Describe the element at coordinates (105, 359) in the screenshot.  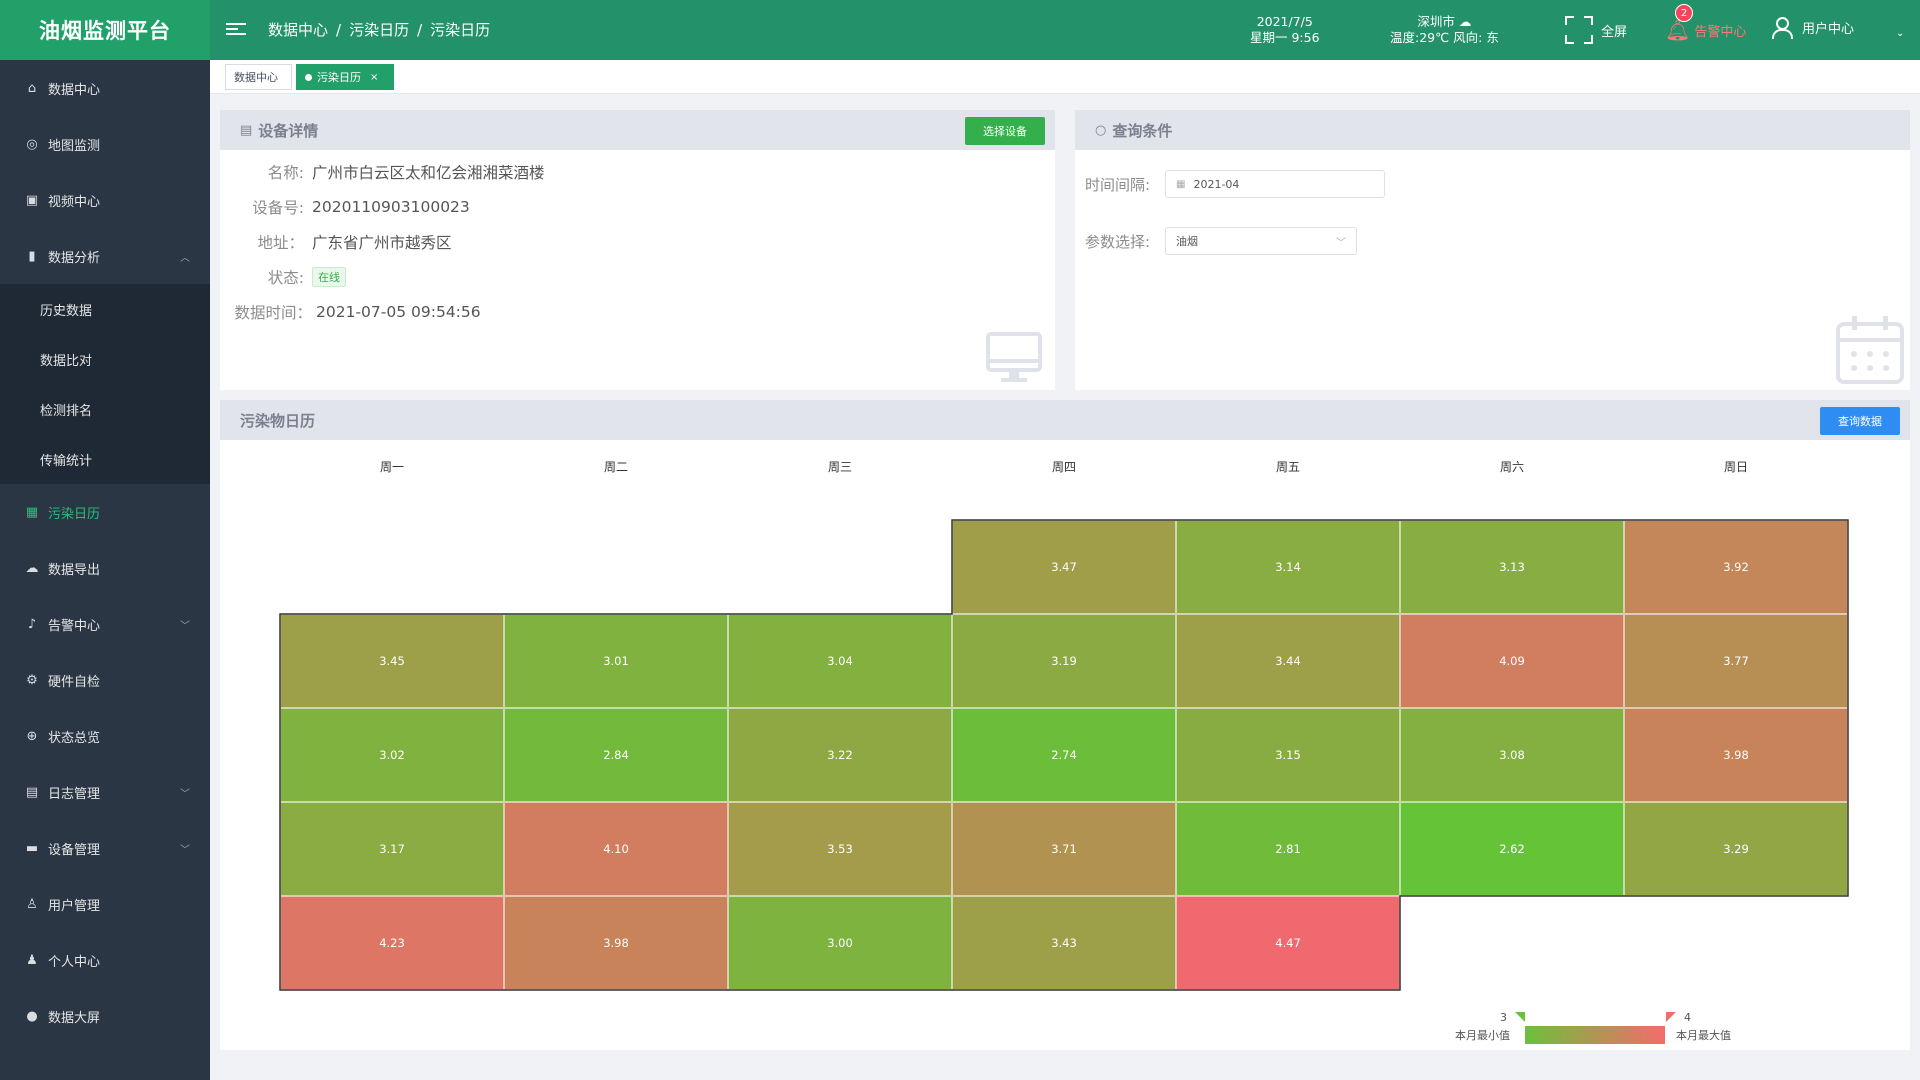
I see `sidebar-subitem-compare: 数据比对` at that location.